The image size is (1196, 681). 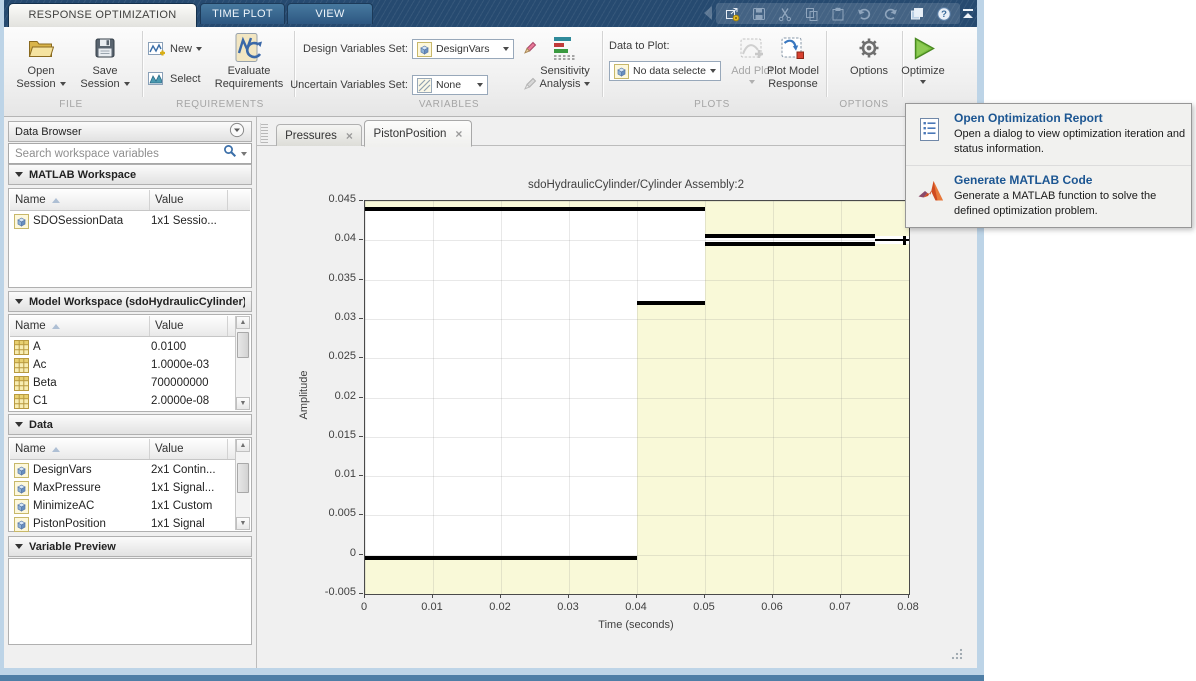 I want to click on document-tab-pressures: Pressures ×, so click(x=319, y=135).